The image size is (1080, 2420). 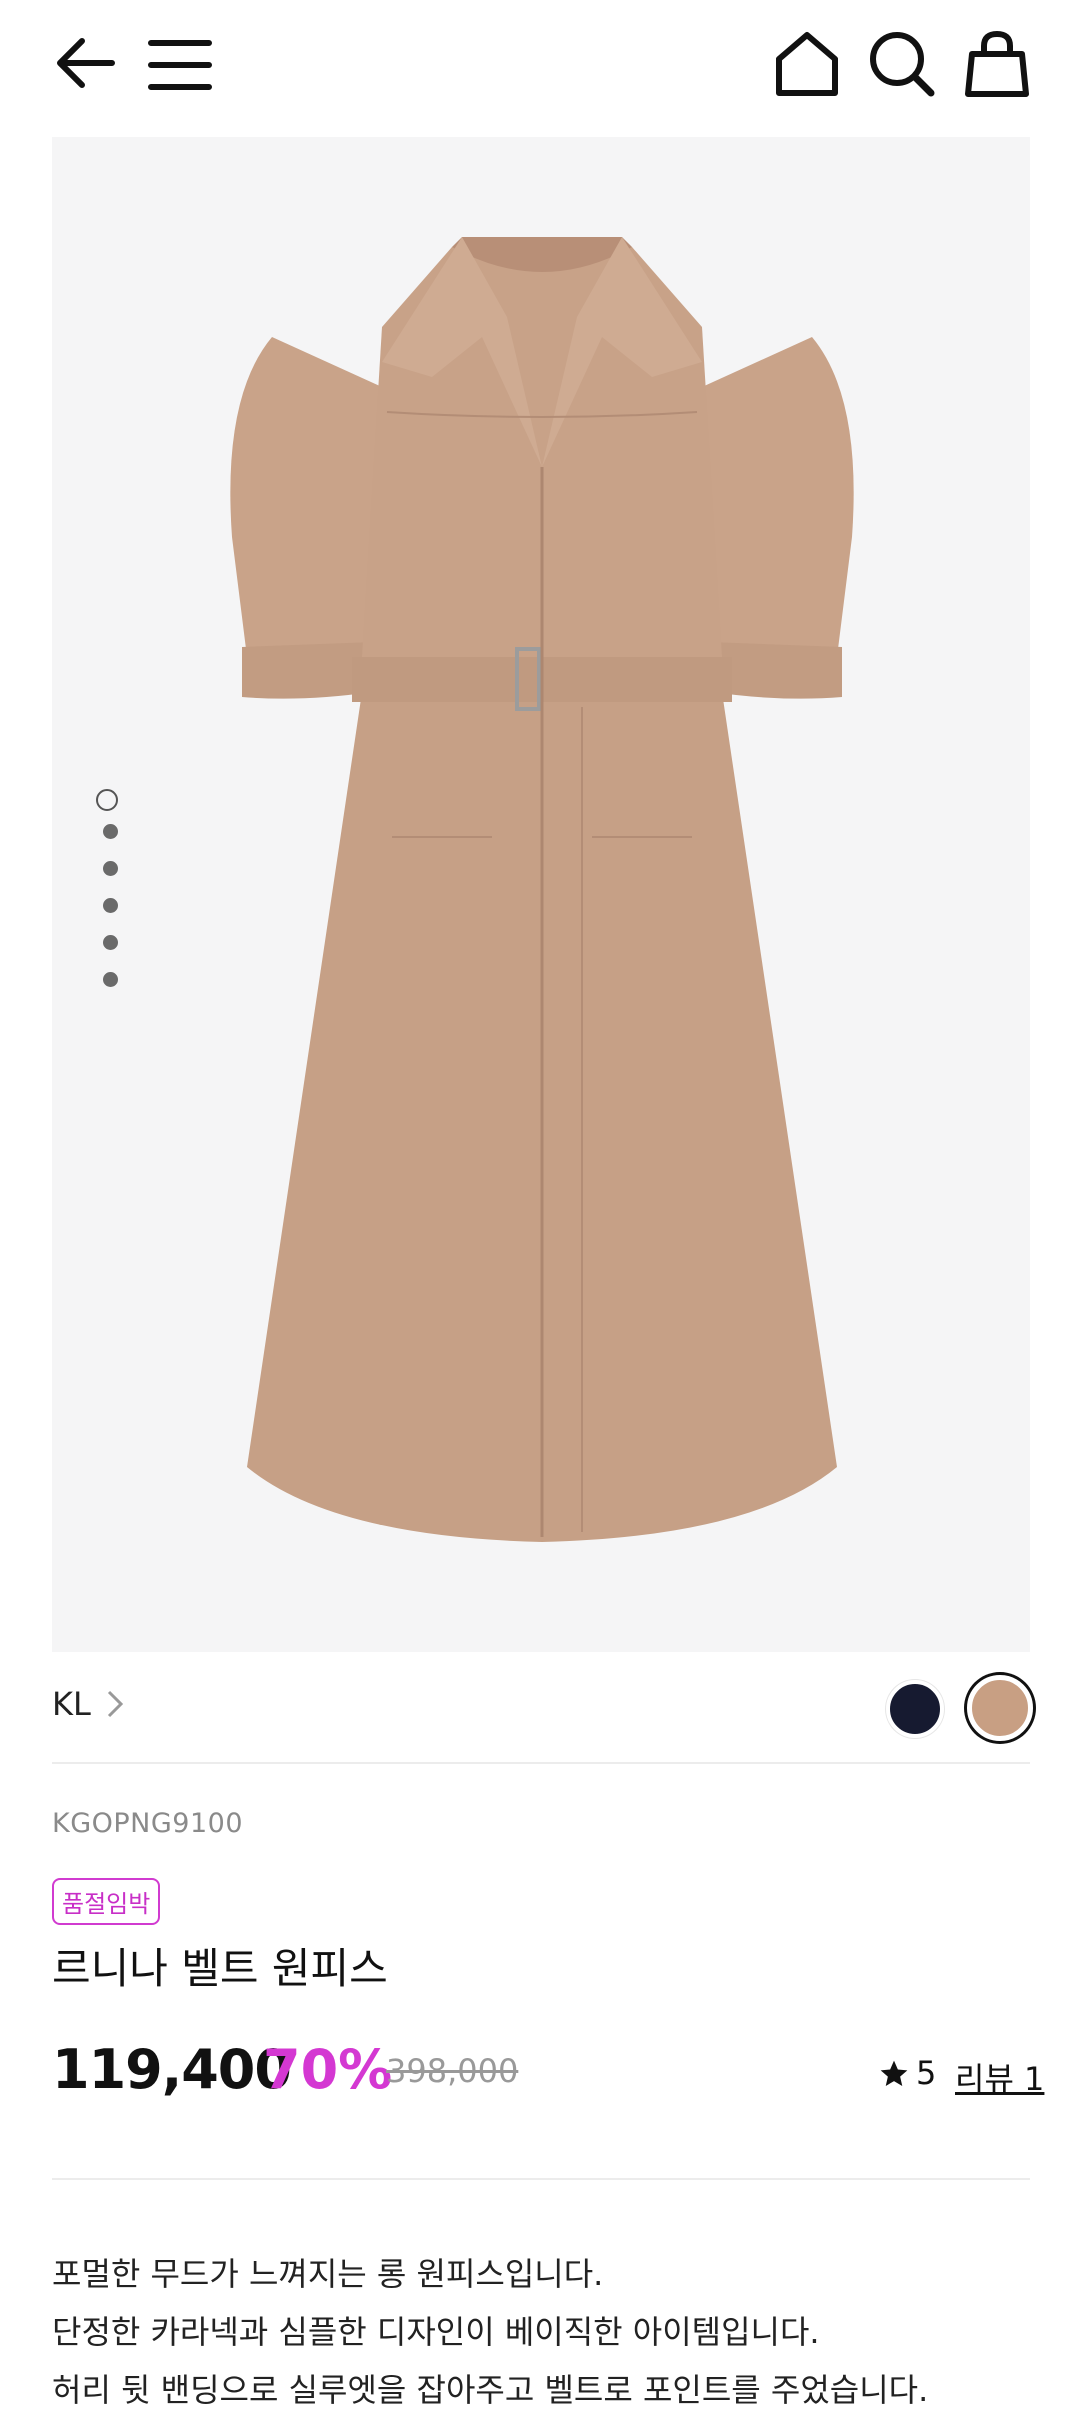 What do you see at coordinates (902, 64) in the screenshot?
I see `search-icon` at bounding box center [902, 64].